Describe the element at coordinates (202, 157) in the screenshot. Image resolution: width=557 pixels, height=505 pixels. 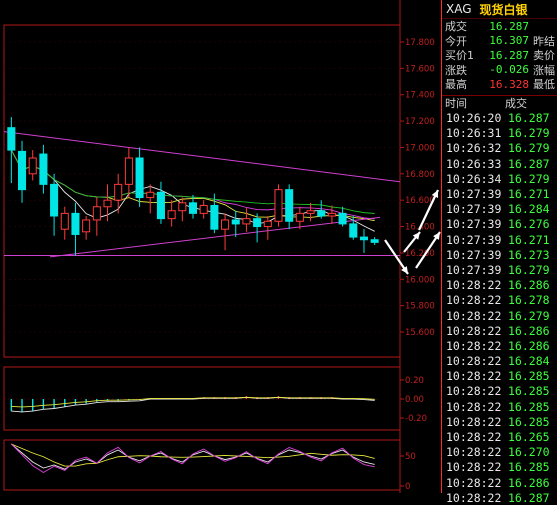
I see `trendline-upper` at that location.